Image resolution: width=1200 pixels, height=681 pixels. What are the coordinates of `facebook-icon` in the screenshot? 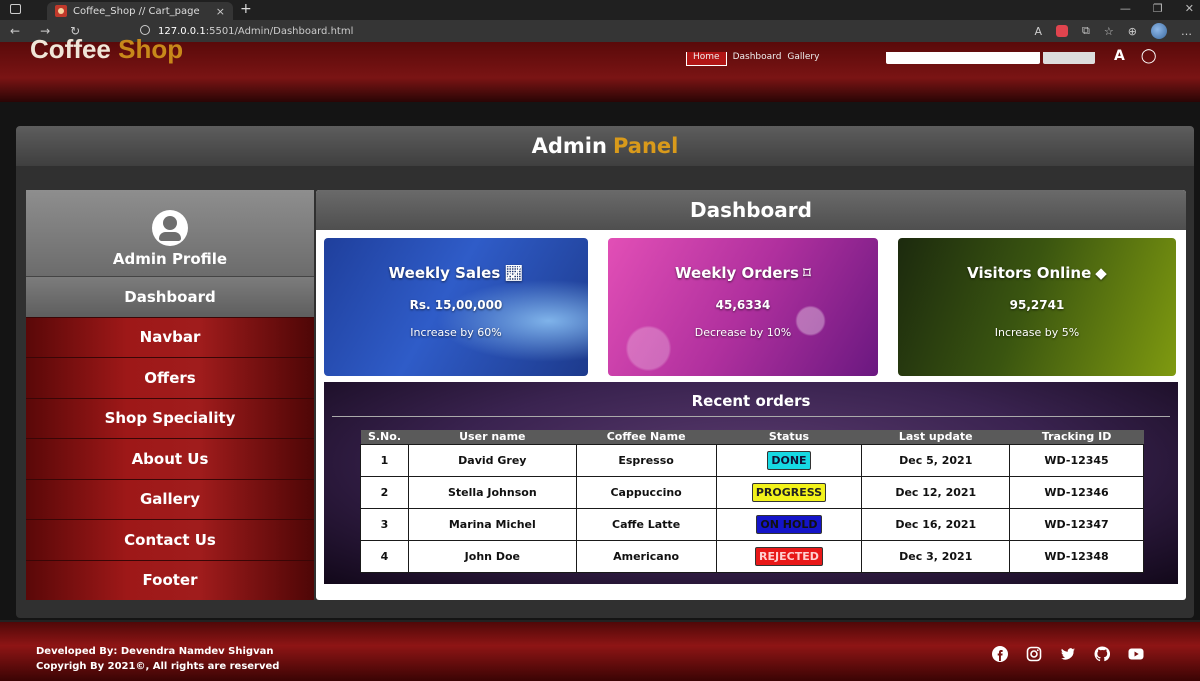 It's located at (1000, 654).